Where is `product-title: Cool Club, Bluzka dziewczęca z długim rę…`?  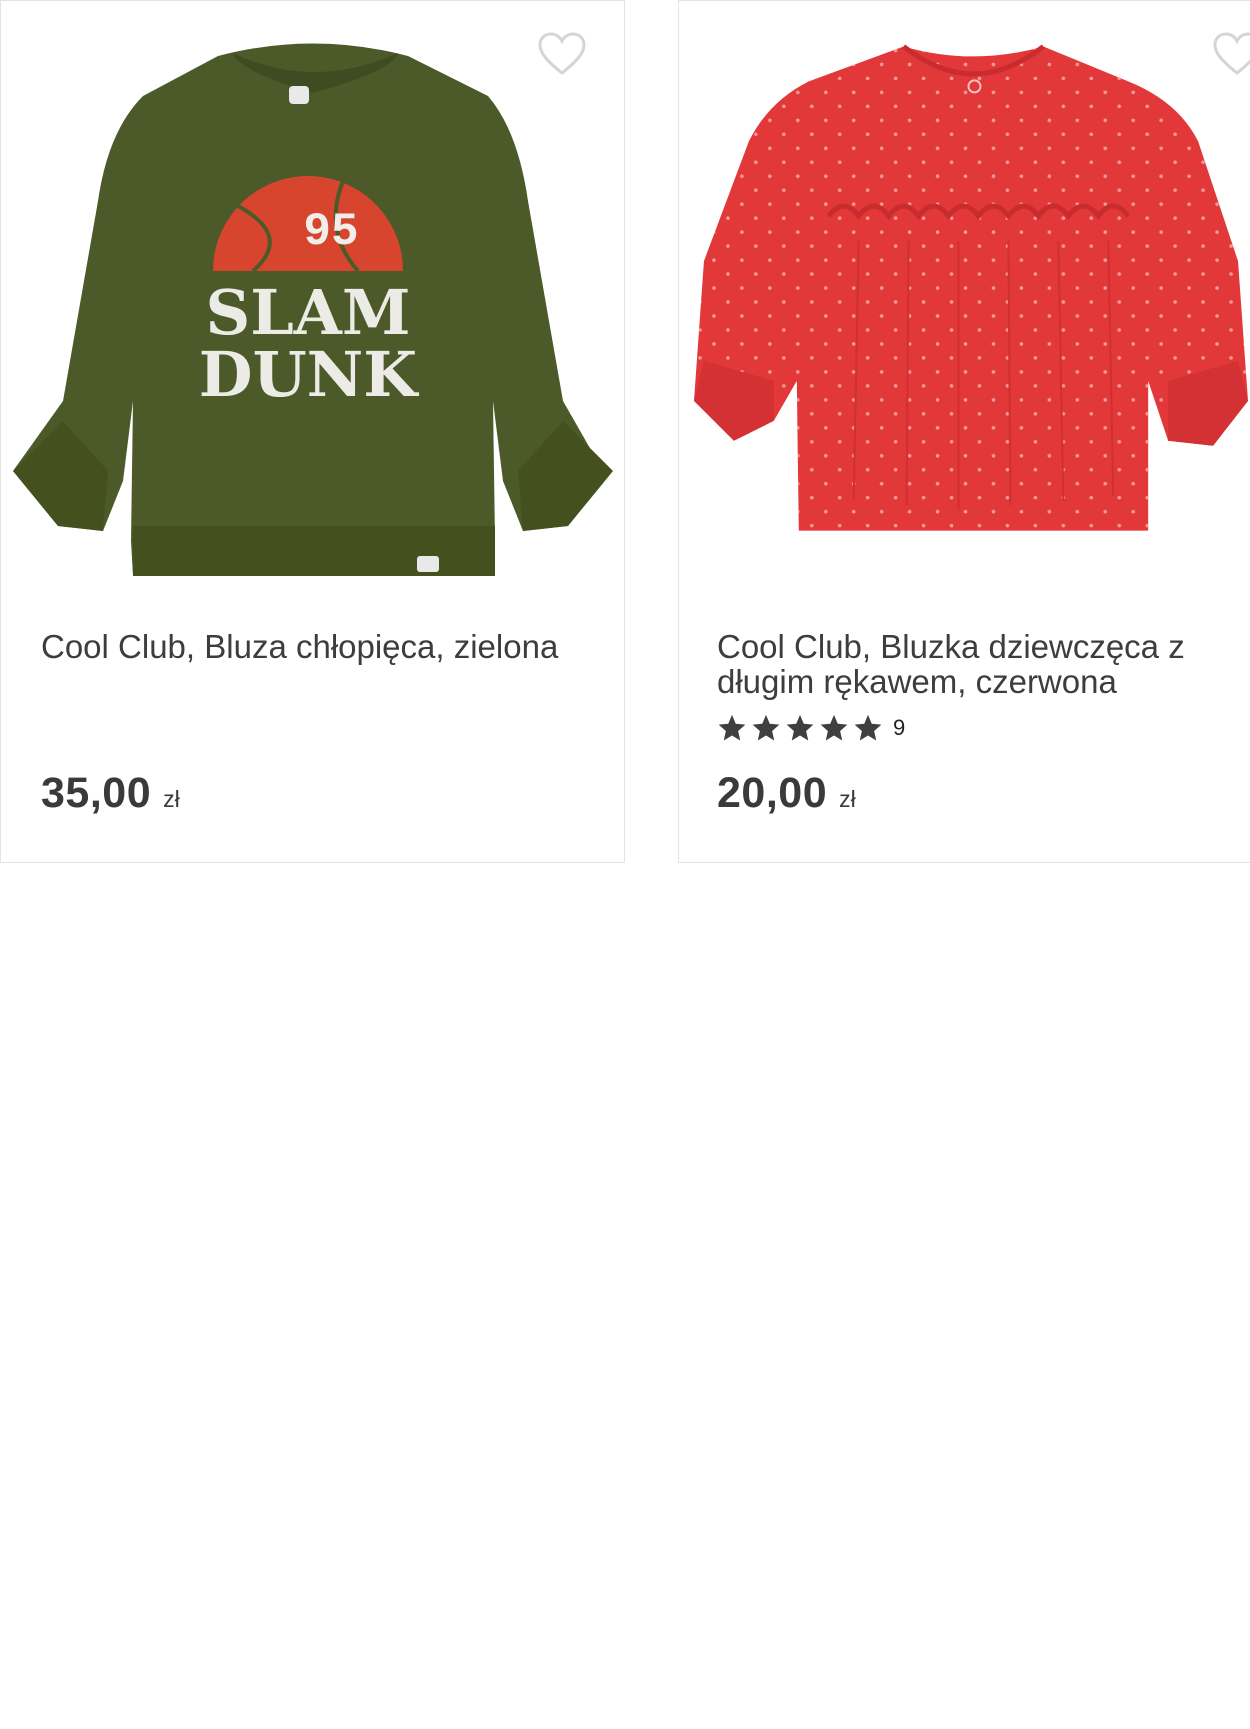 product-title: Cool Club, Bluzka dziewczęca z długim rę… is located at coordinates (977, 664).